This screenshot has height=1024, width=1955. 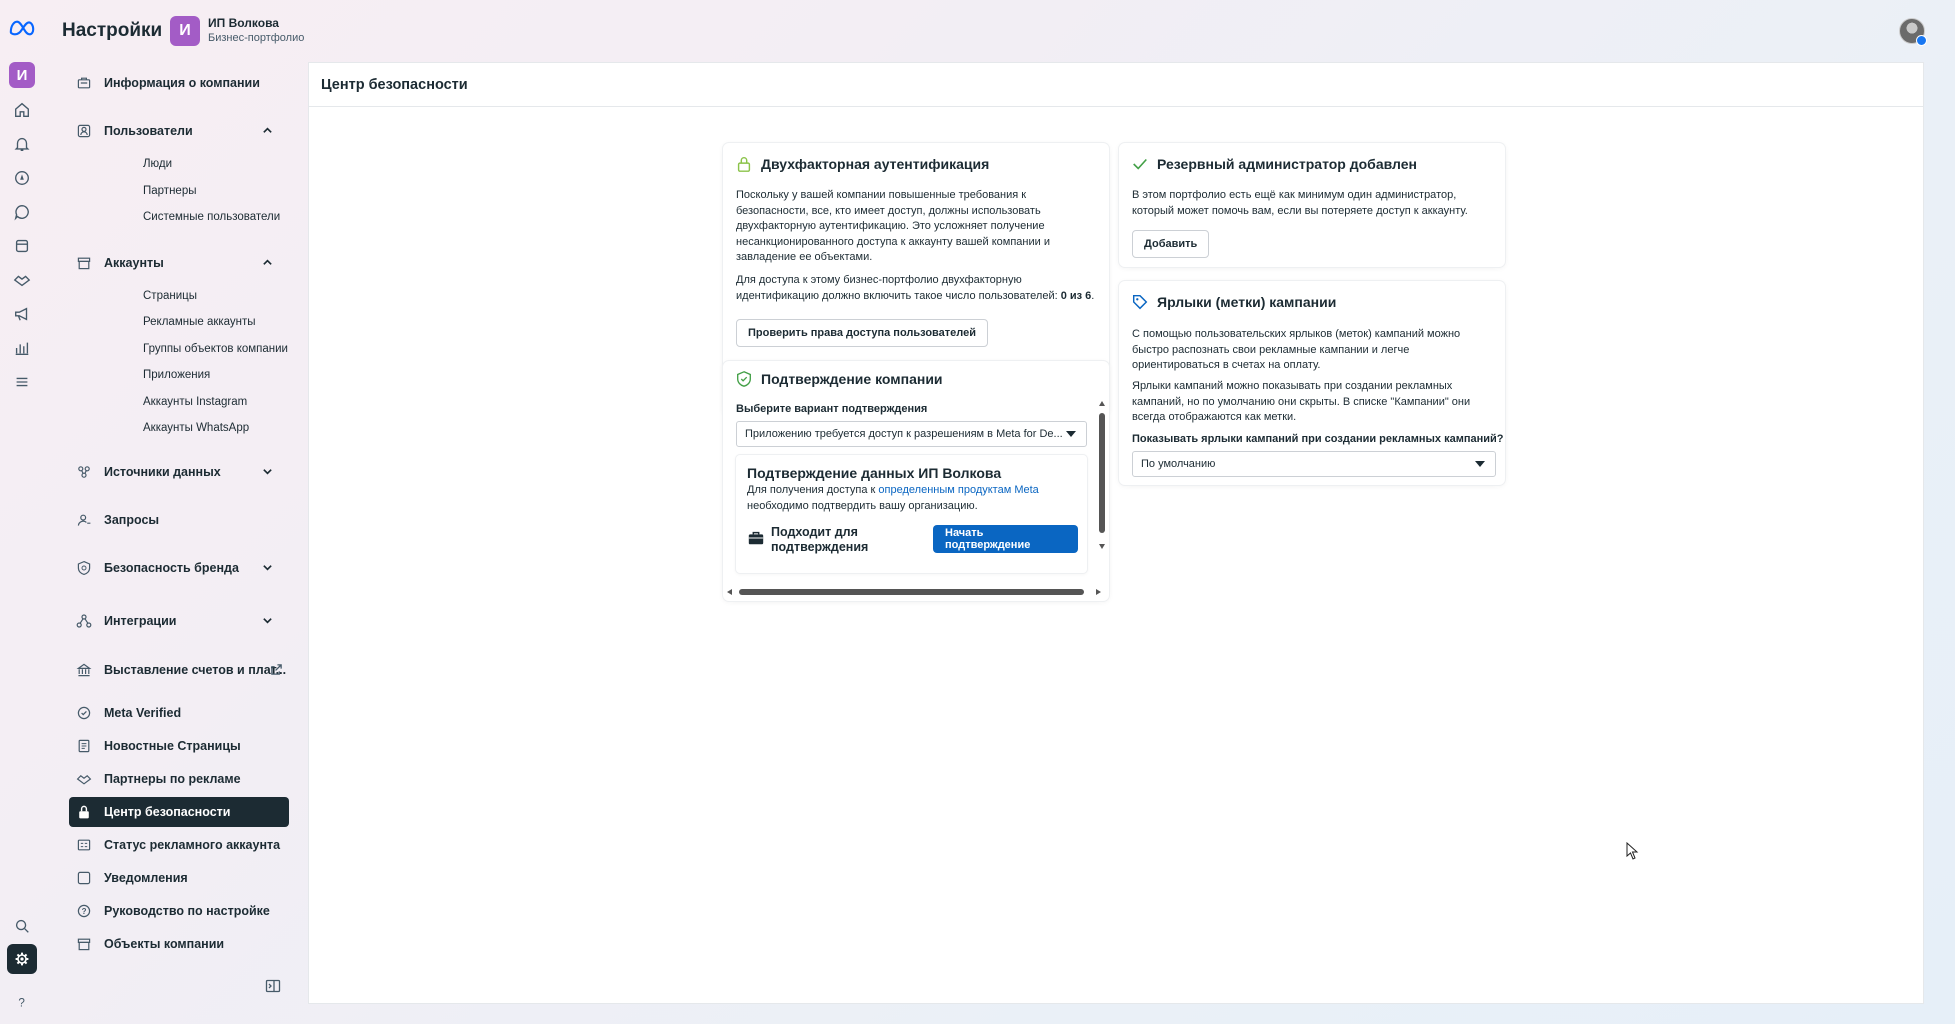 I want to click on nav-sub-apps: Приложения, so click(x=176, y=375).